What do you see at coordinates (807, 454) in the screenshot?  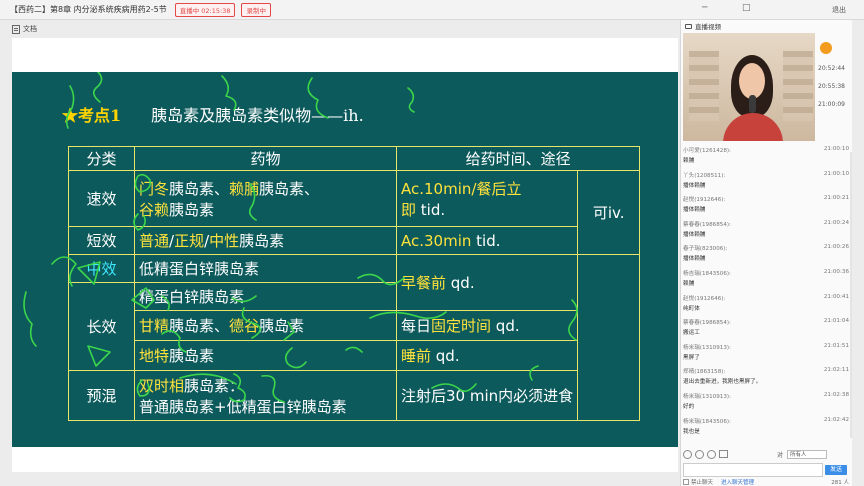 I see `recipient-select: 所有人` at bounding box center [807, 454].